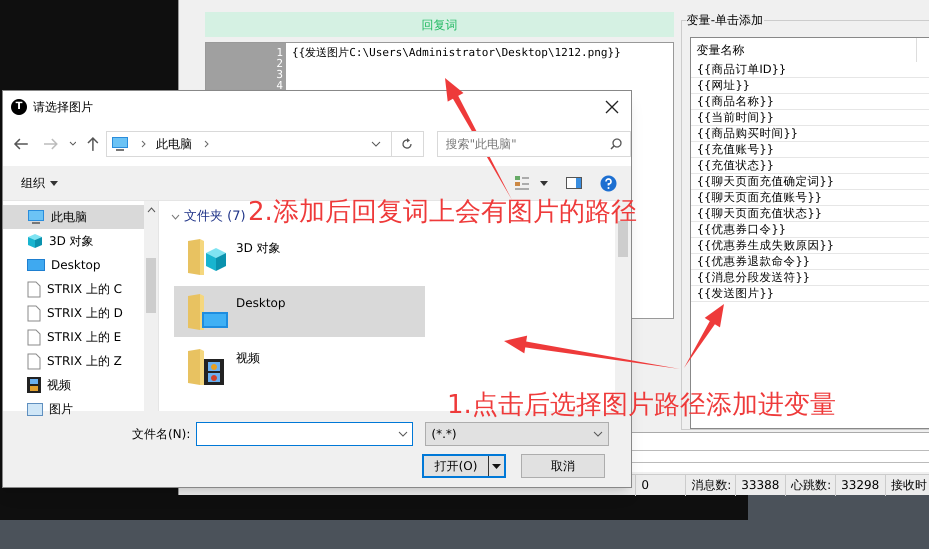 The height and width of the screenshot is (549, 929). What do you see at coordinates (725, 20) in the screenshot?
I see `group-title: 变量-单击添加` at bounding box center [725, 20].